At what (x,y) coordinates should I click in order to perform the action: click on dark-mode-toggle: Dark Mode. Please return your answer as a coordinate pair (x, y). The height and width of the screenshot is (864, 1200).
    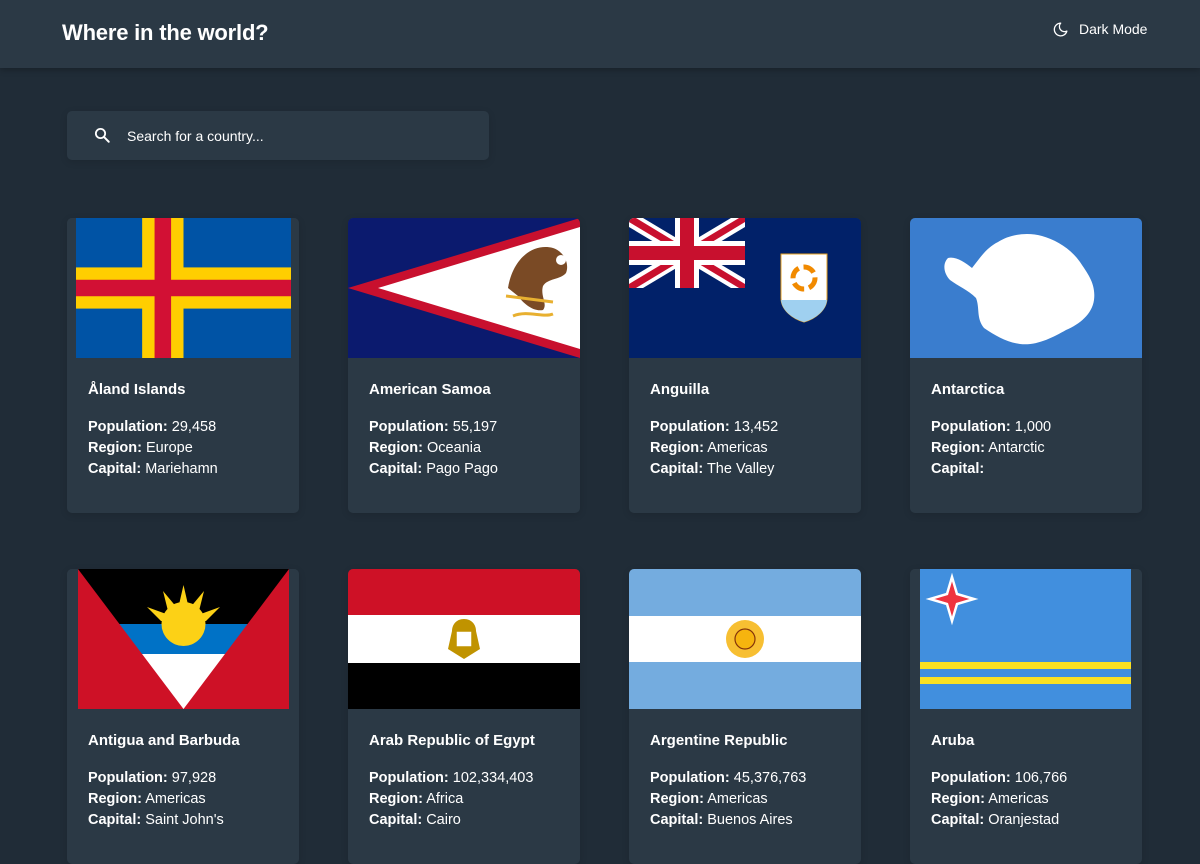
    Looking at the image, I should click on (1099, 29).